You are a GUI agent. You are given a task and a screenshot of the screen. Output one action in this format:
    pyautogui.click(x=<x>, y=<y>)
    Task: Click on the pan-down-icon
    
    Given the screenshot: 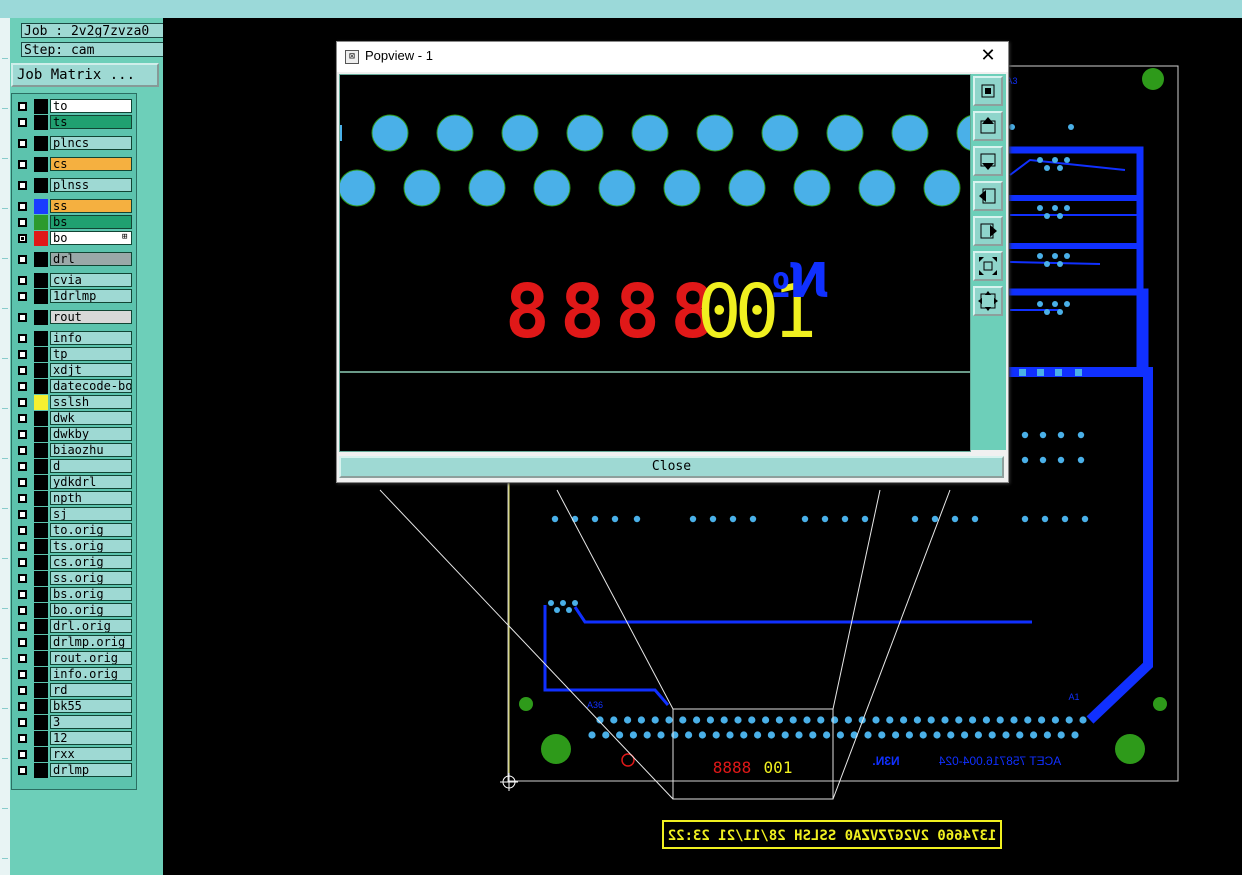 What is the action you would take?
    pyautogui.click(x=988, y=161)
    